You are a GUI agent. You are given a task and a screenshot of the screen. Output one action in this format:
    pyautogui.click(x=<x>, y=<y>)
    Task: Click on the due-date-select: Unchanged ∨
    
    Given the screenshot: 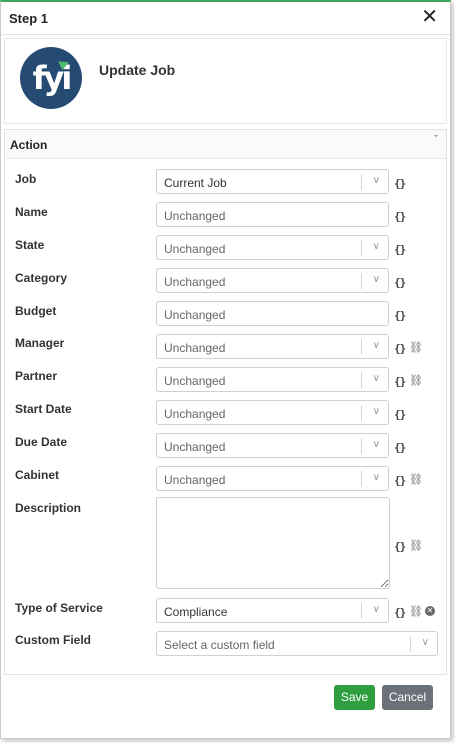 What is the action you would take?
    pyautogui.click(x=272, y=445)
    